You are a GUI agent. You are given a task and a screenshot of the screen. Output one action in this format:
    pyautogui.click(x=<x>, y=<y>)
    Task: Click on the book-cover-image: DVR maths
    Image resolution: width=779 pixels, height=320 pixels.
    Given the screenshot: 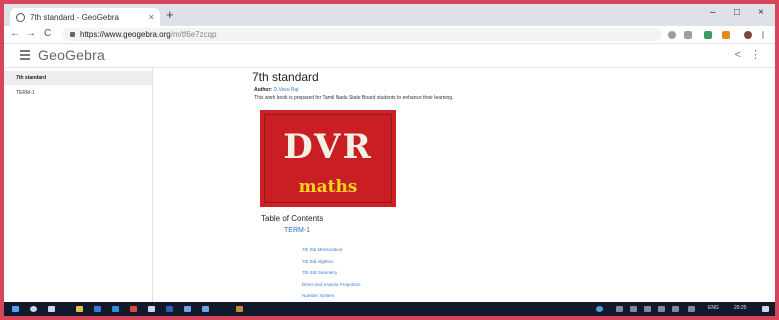 What is the action you would take?
    pyautogui.click(x=328, y=158)
    